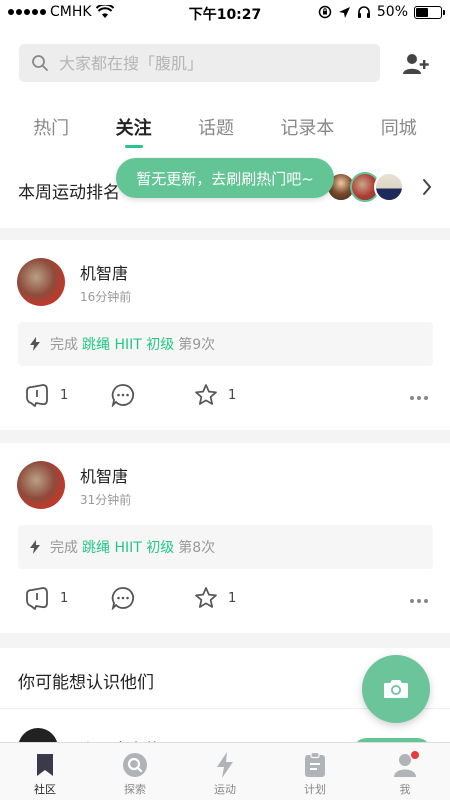  I want to click on suggested-users-title: 你可能想认识他们, so click(86, 683).